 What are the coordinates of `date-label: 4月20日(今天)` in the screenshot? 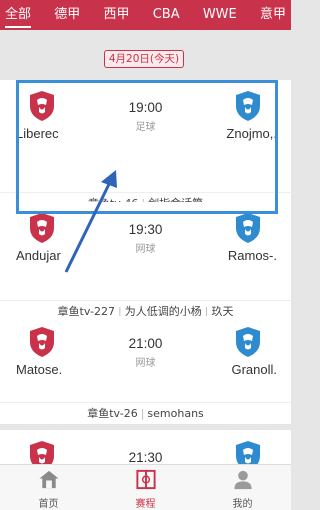 It's located at (144, 59).